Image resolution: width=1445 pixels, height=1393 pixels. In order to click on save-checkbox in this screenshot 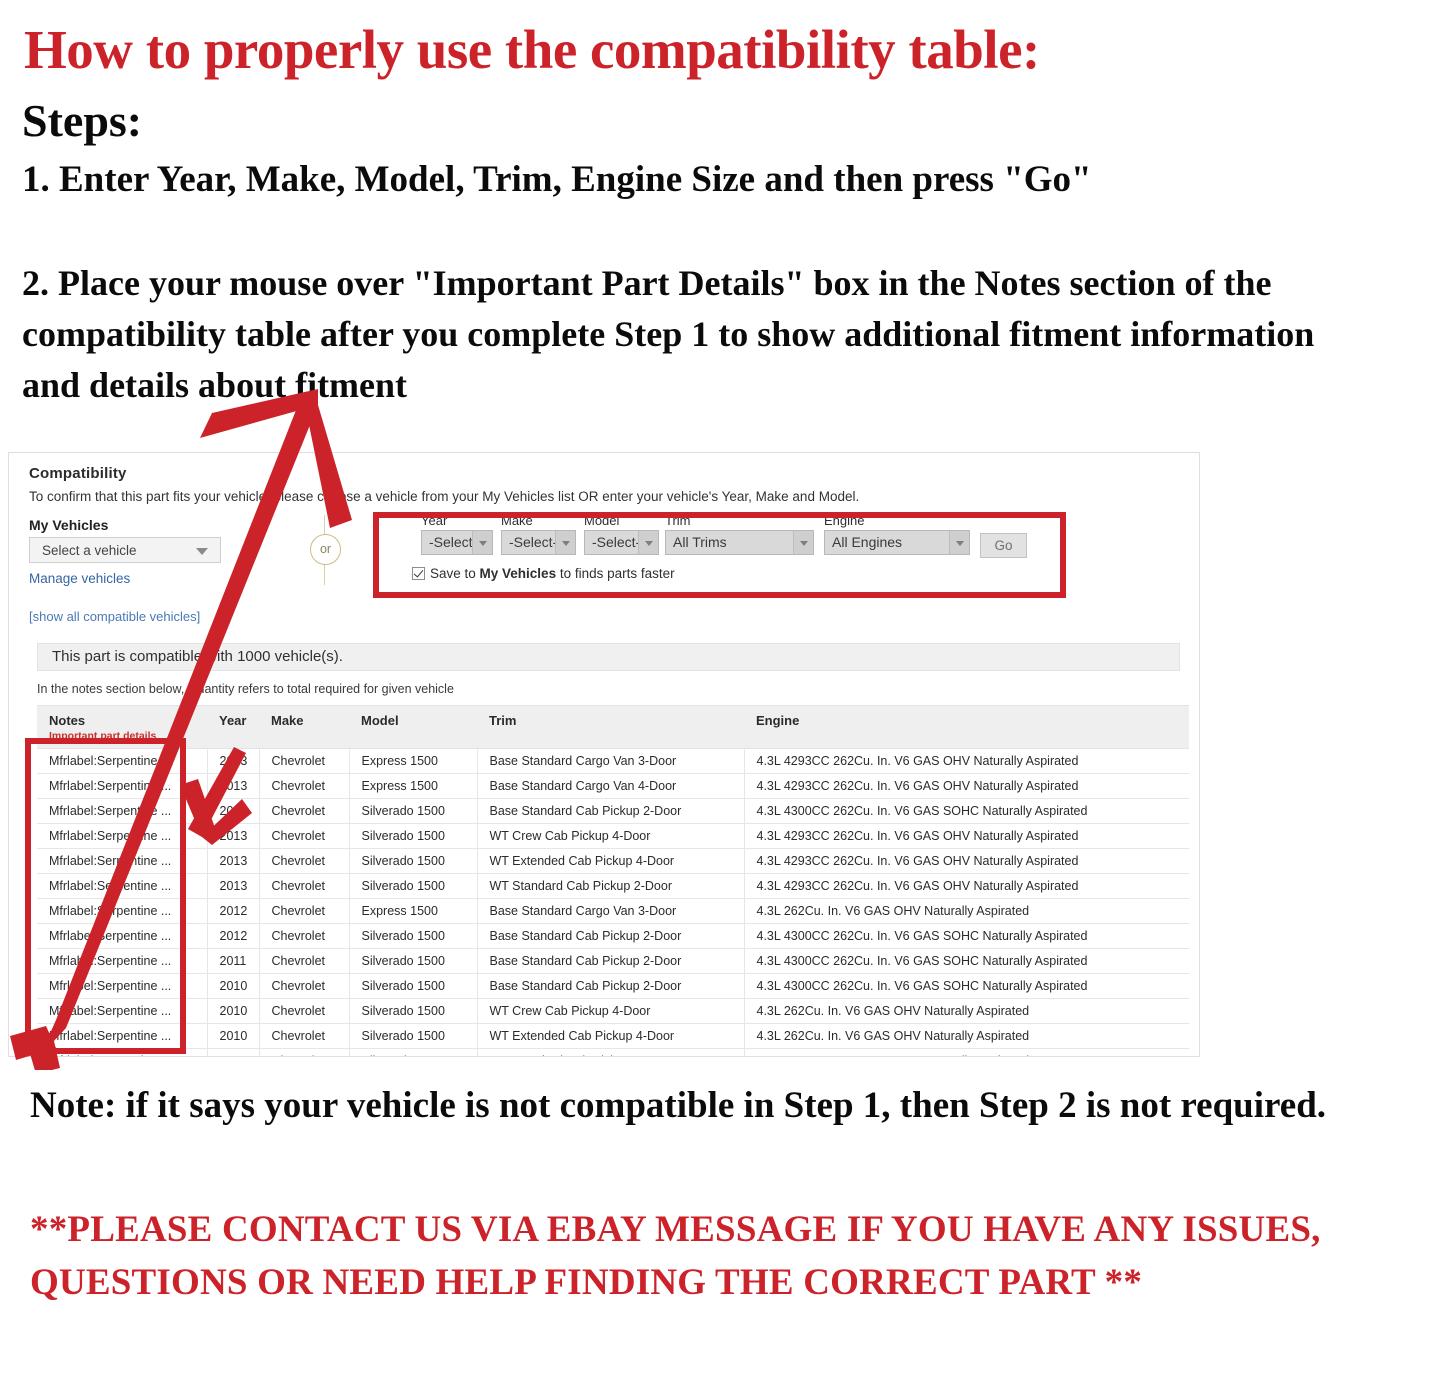, I will do `click(418, 573)`.